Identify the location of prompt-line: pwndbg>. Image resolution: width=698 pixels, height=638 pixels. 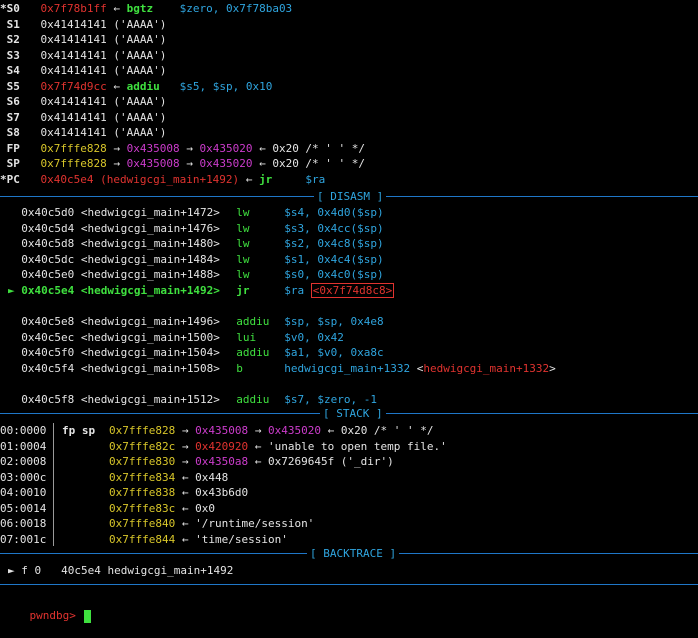
(349, 608).